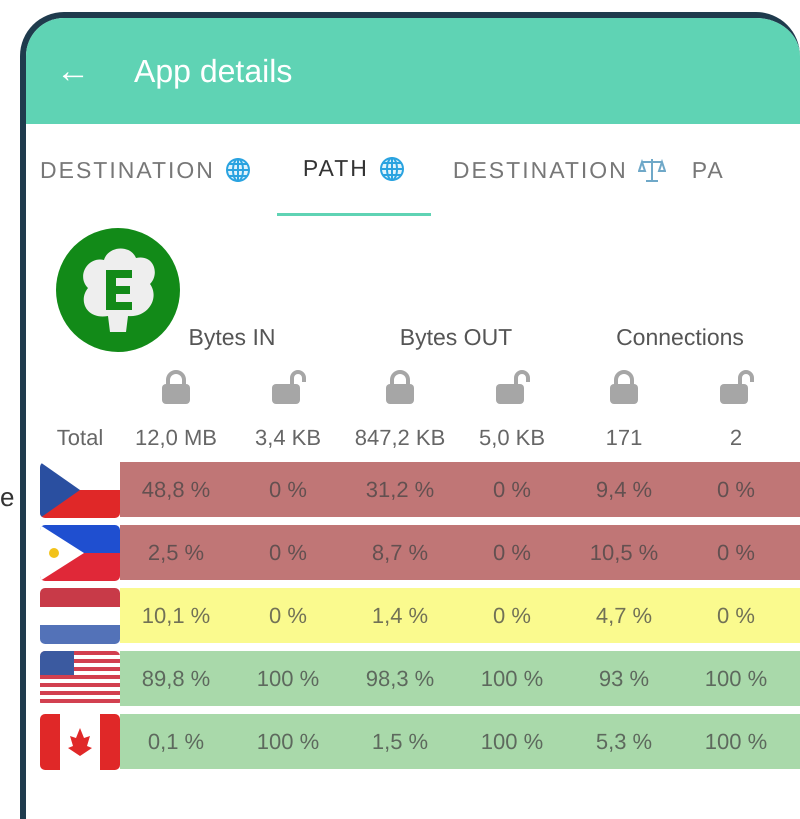  Describe the element at coordinates (624, 490) in the screenshot. I see `table-cell-text: 9,4 %` at that location.